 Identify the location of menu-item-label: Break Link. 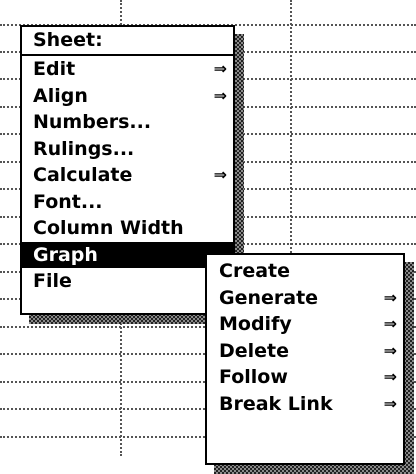
(276, 403).